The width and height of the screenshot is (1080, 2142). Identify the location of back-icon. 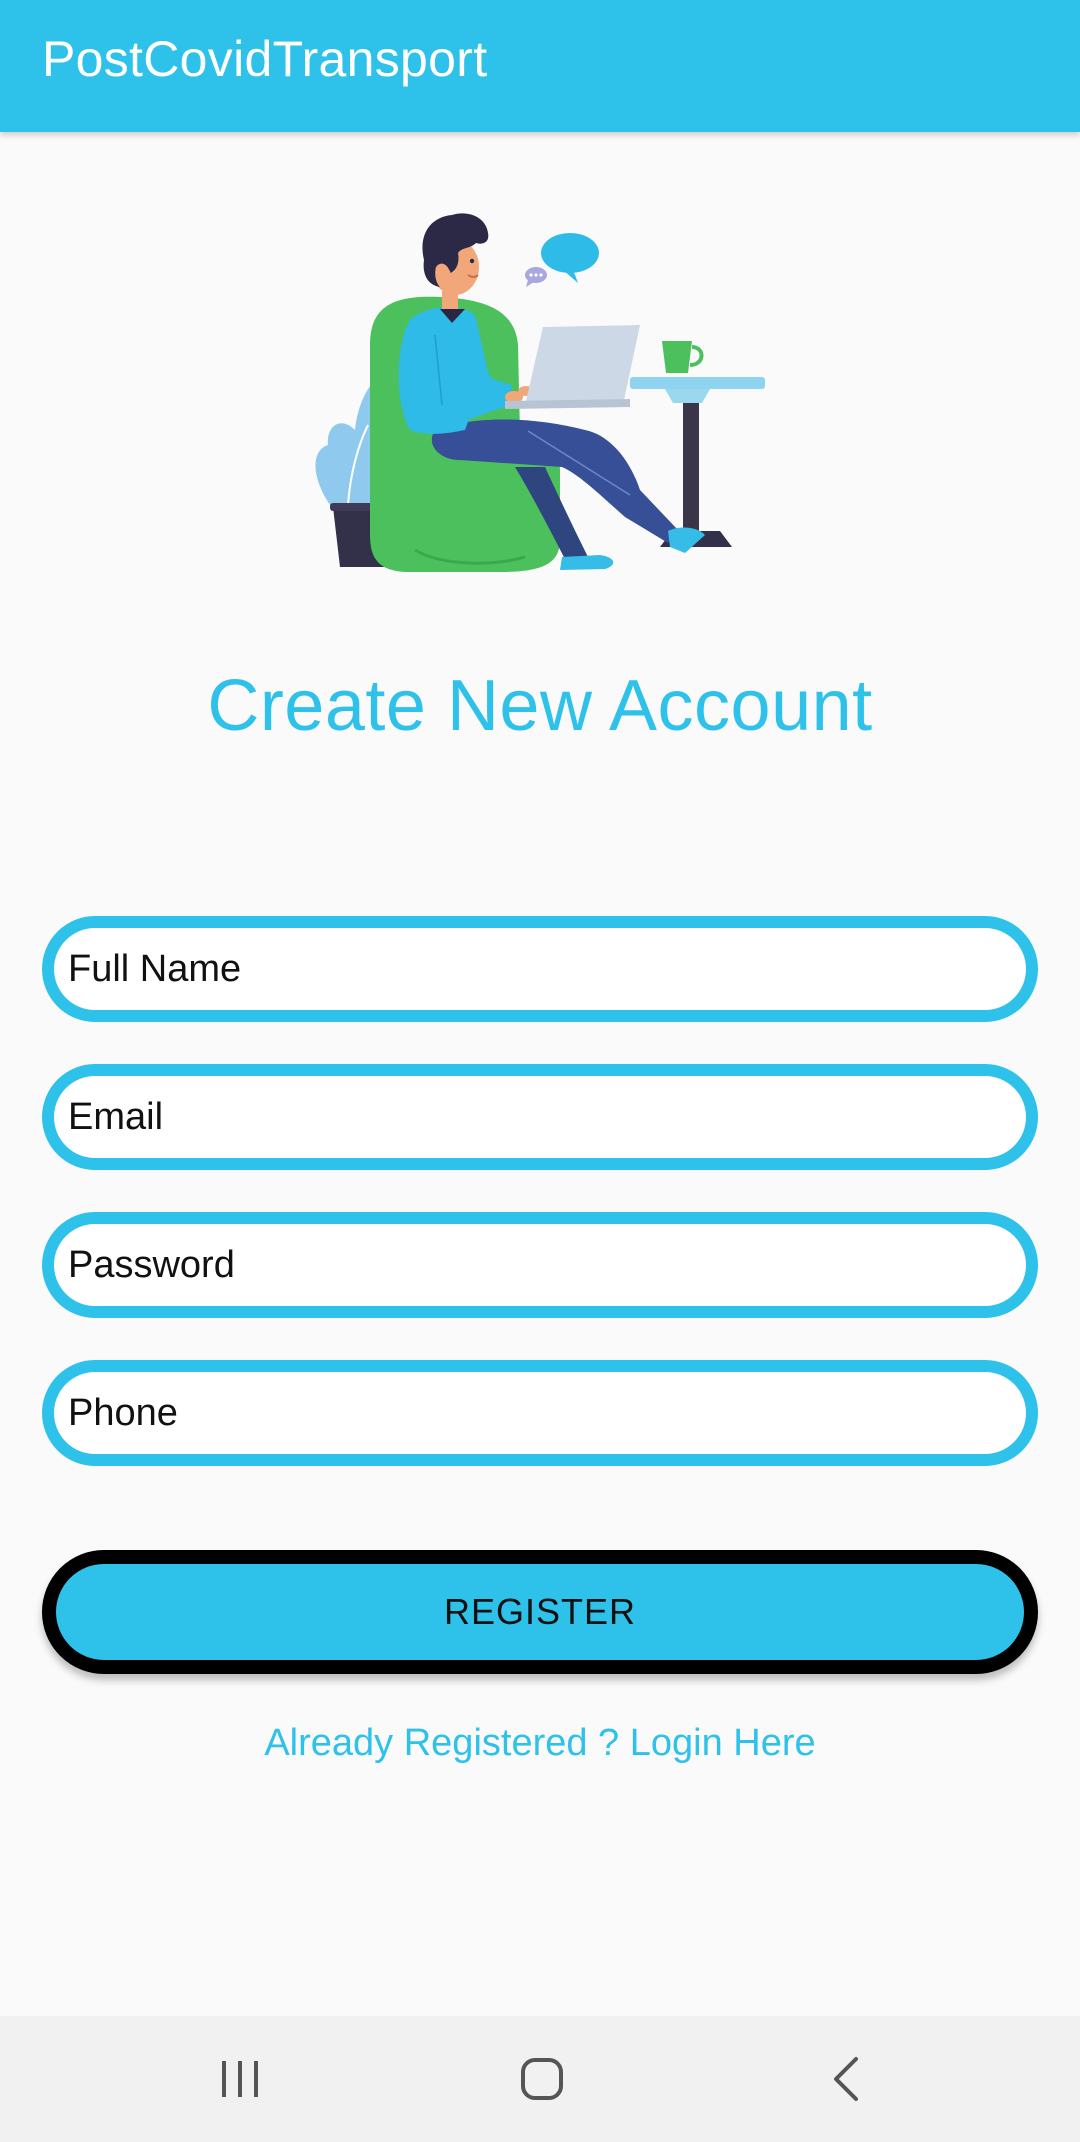
(846, 2079).